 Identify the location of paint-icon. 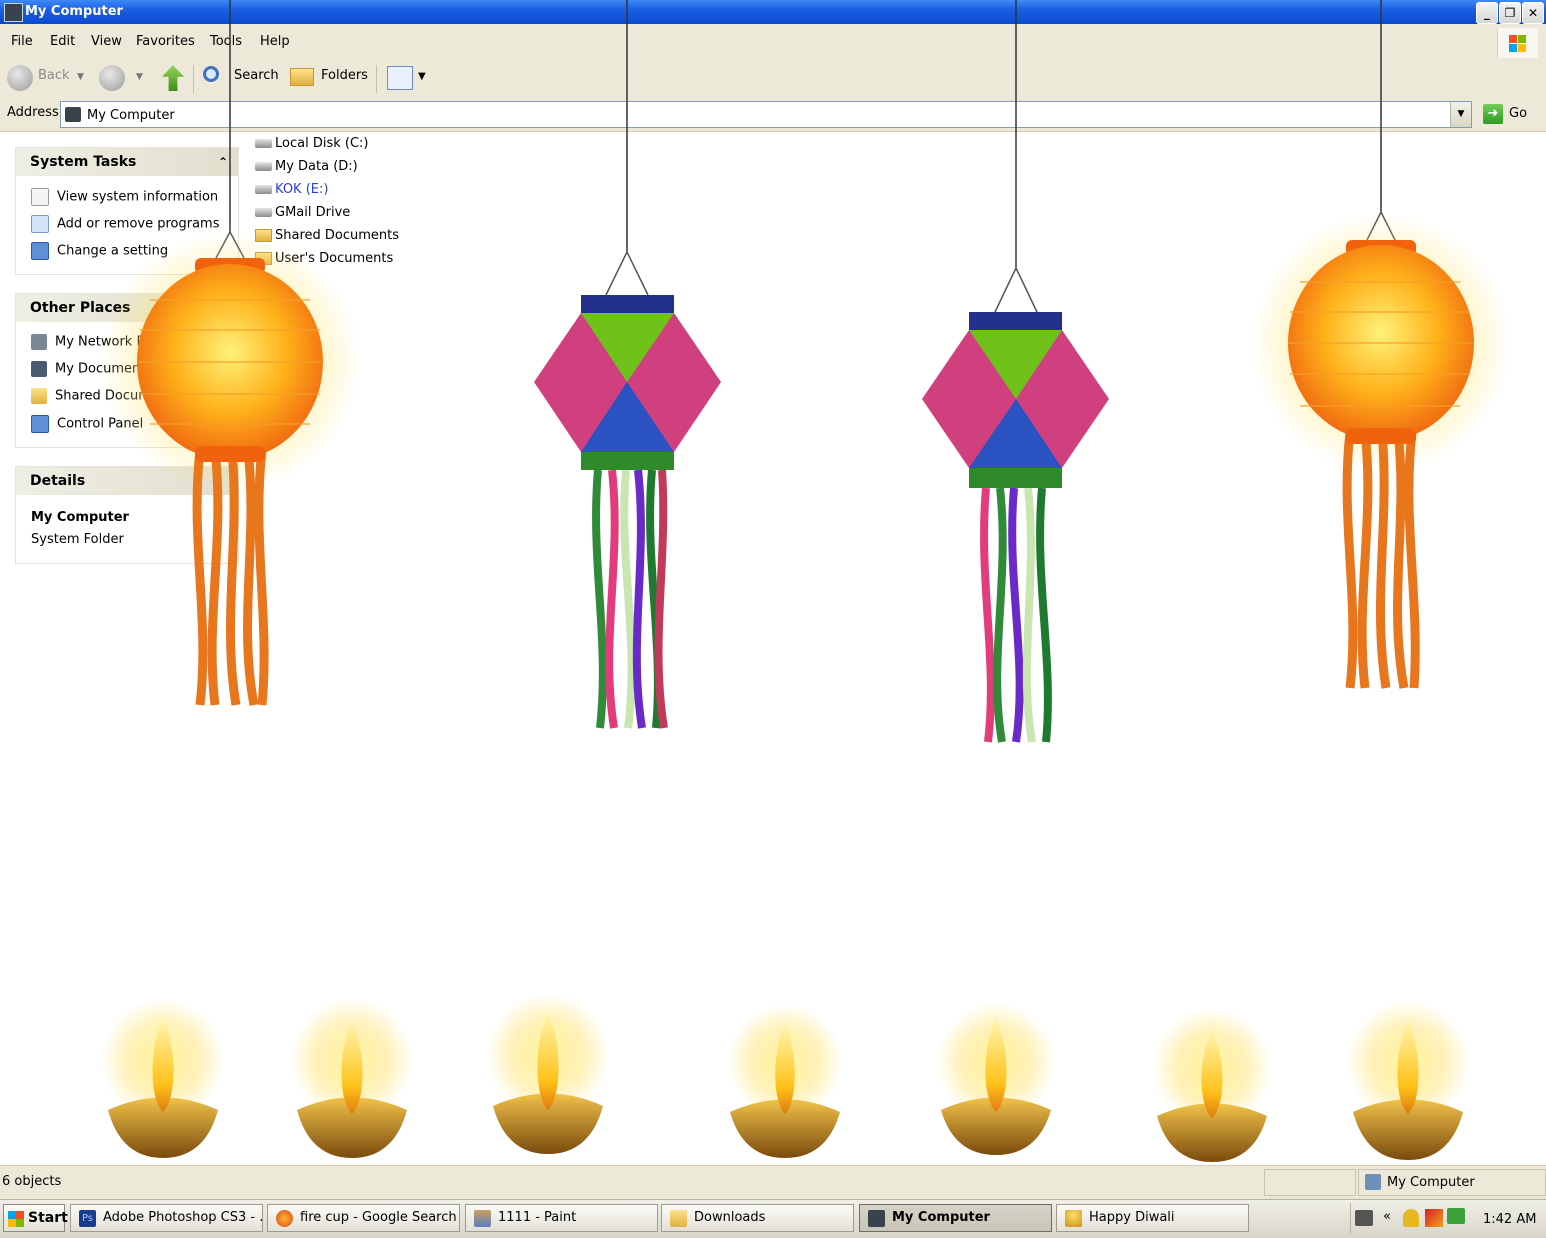
(482, 1218).